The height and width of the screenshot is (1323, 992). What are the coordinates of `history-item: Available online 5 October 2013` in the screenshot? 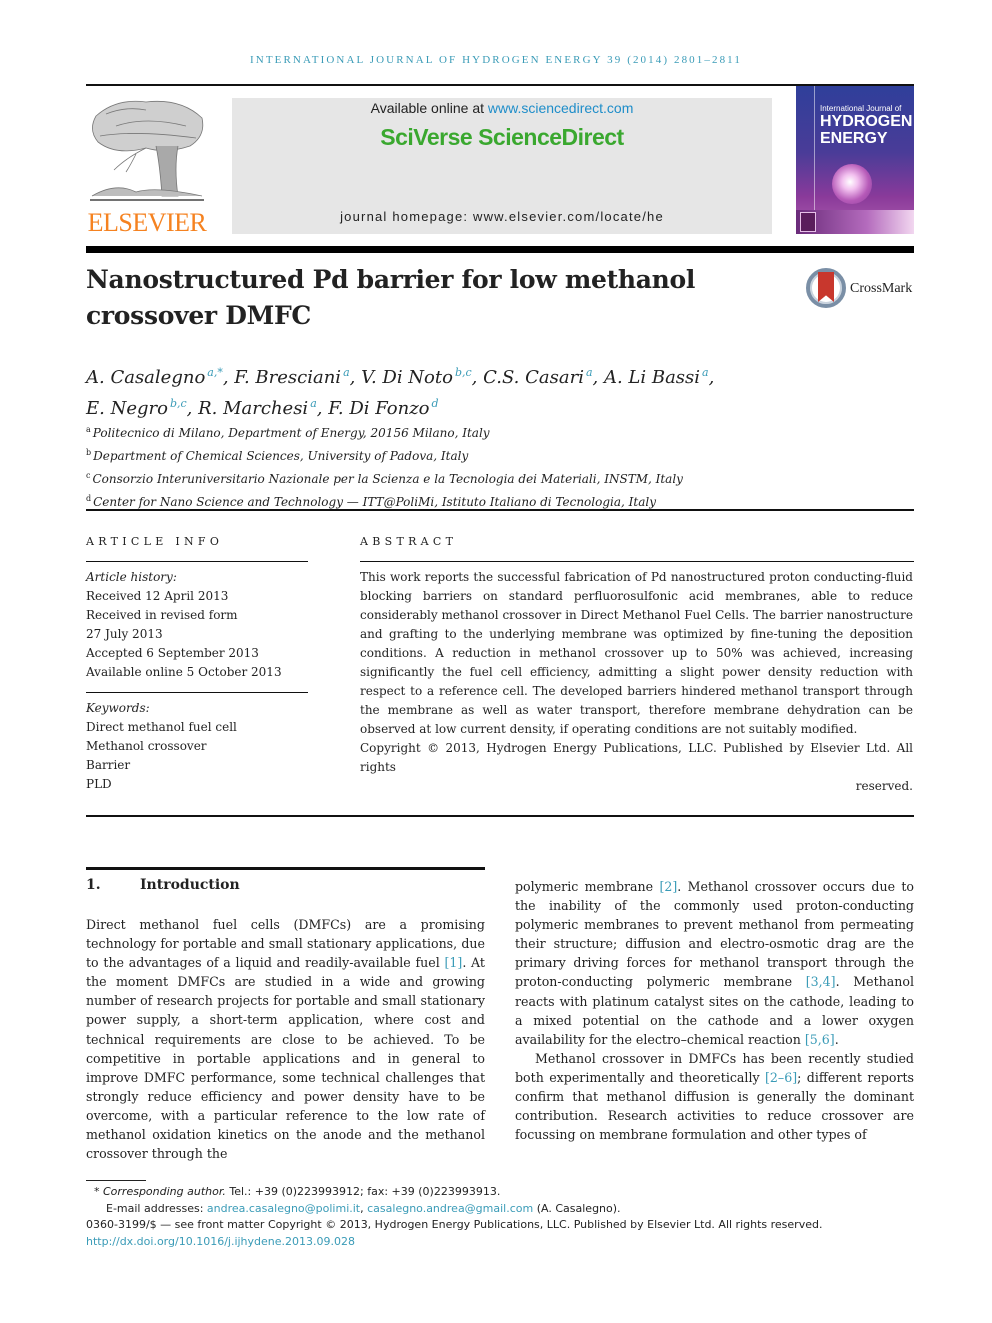 It's located at (184, 672).